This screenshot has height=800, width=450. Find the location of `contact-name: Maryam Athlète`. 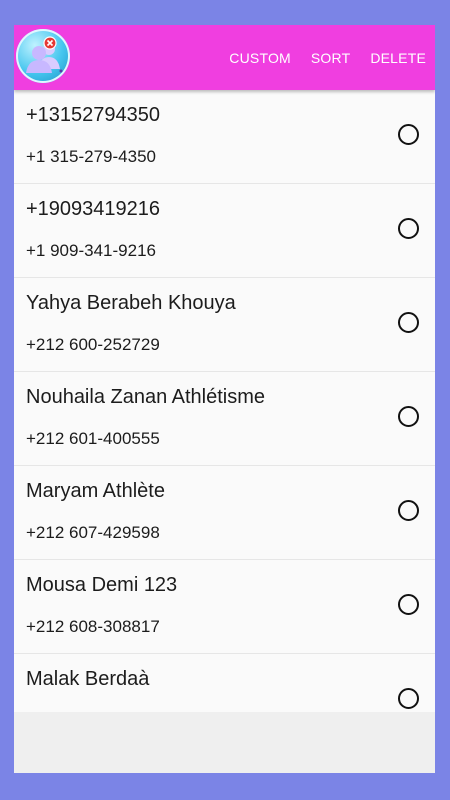

contact-name: Maryam Athlète is located at coordinates (95, 491).